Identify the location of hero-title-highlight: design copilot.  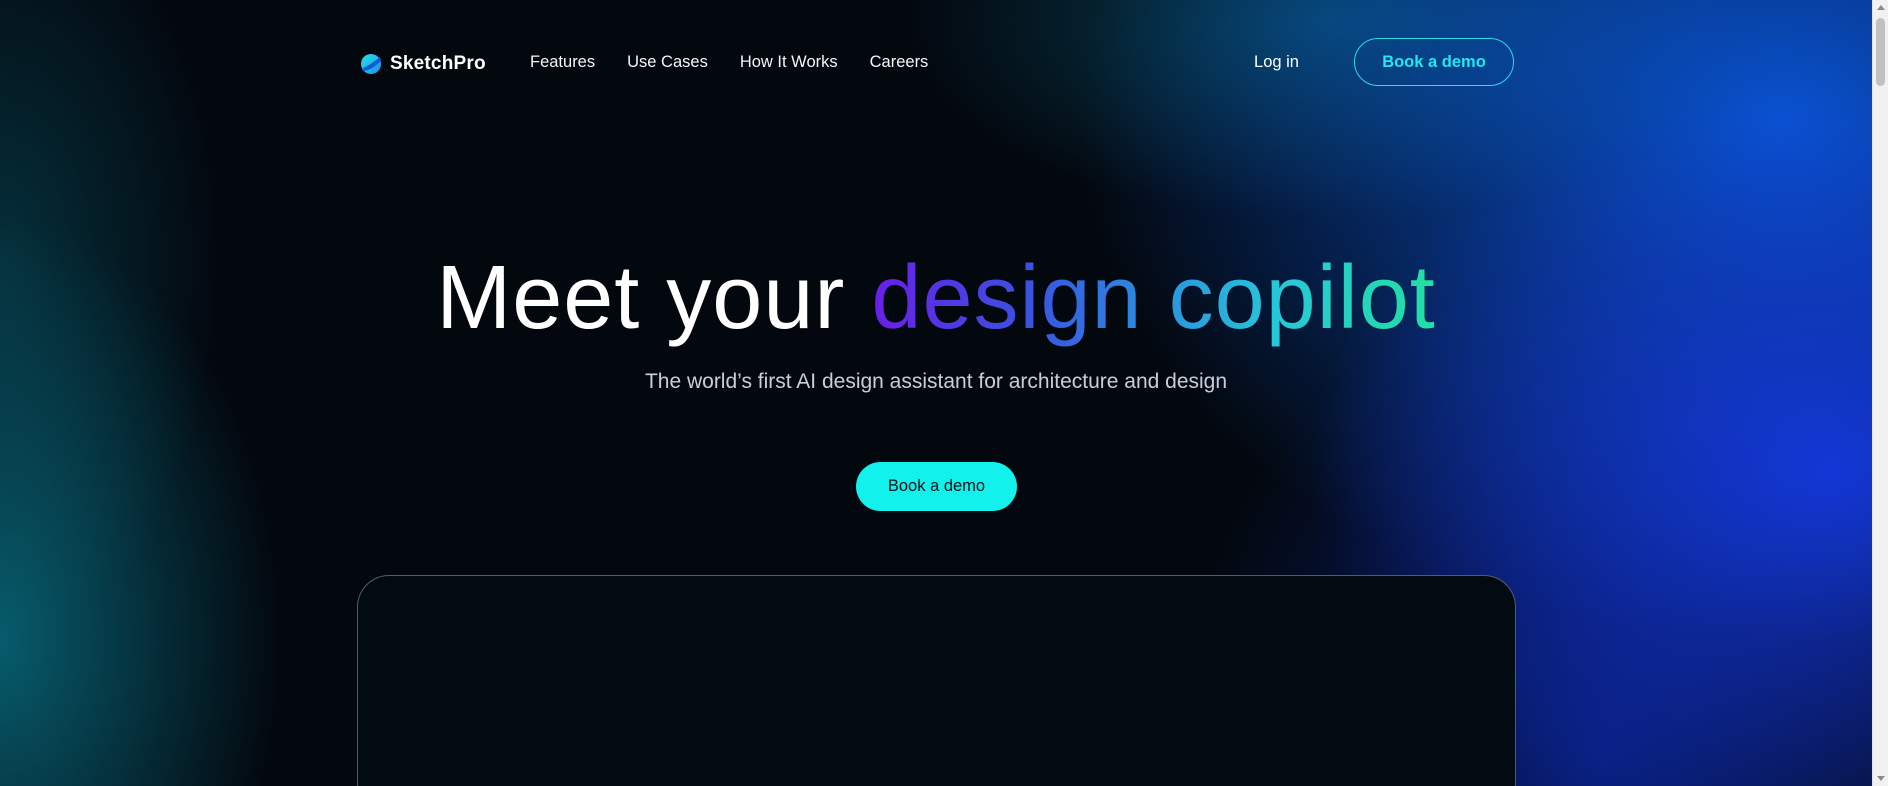
(1153, 298).